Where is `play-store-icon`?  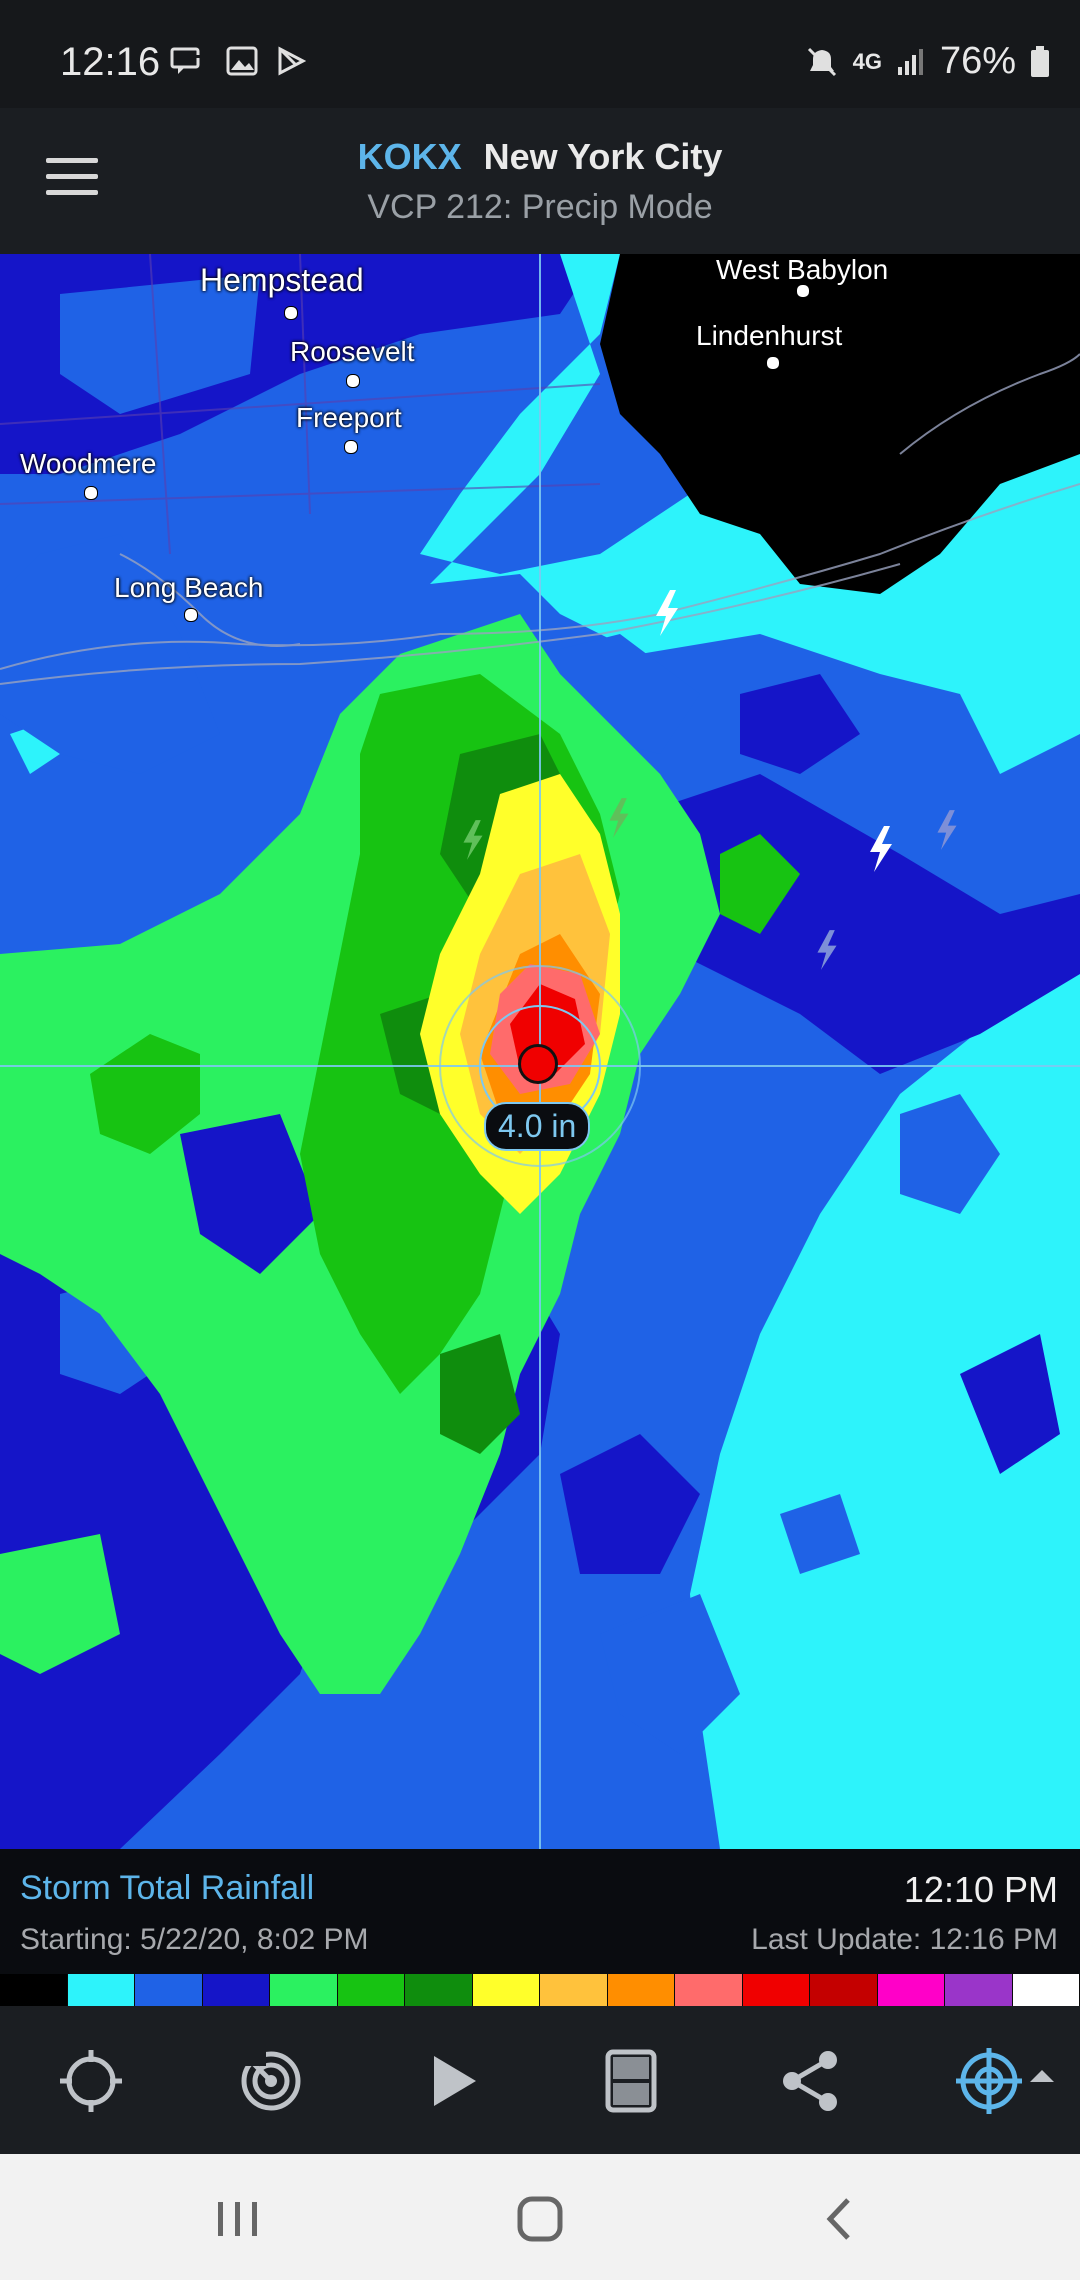 play-store-icon is located at coordinates (292, 61).